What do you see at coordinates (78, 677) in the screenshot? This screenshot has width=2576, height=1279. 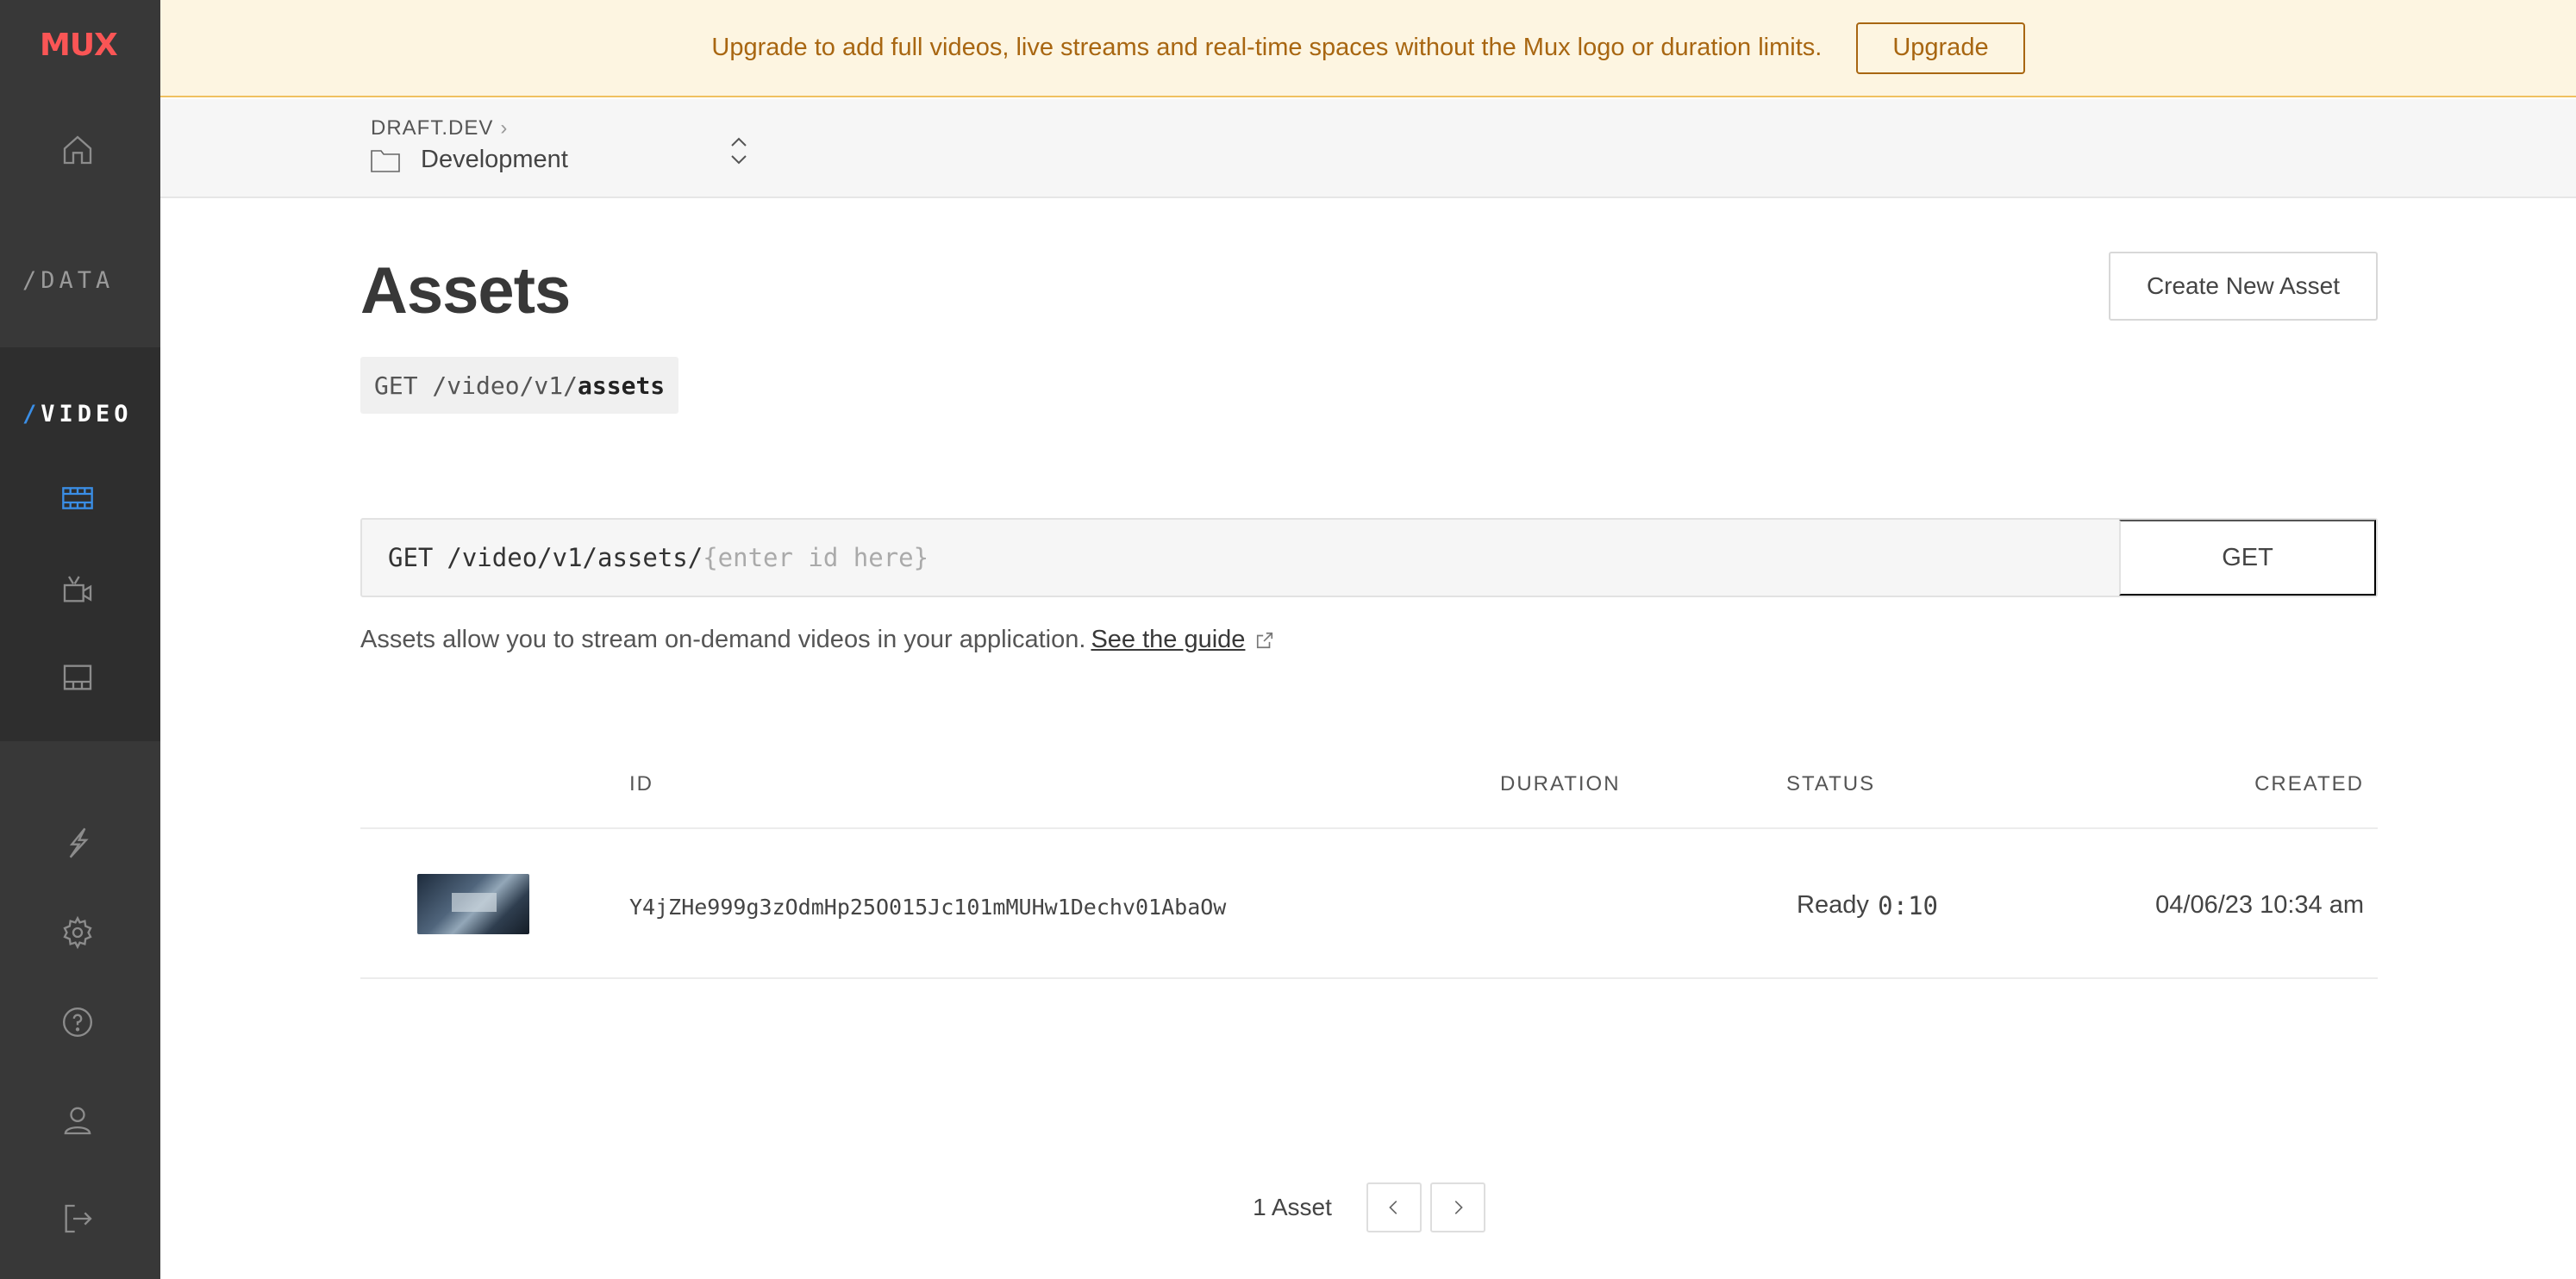 I see `layout-icon` at bounding box center [78, 677].